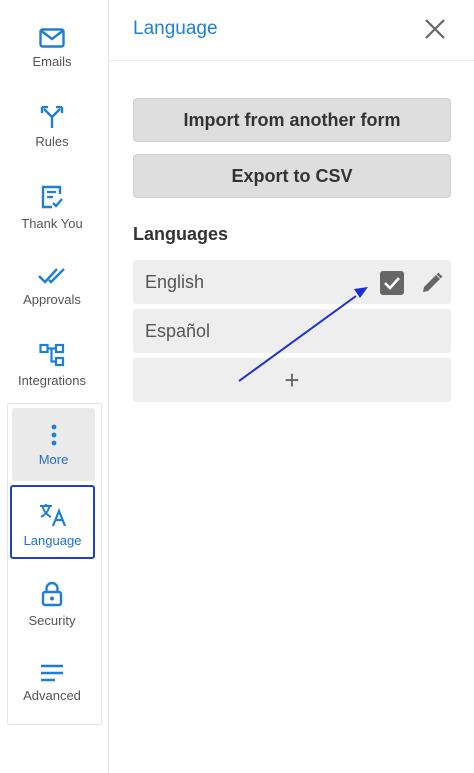  I want to click on sidebar-item-approvals: Approvals, so click(52, 303).